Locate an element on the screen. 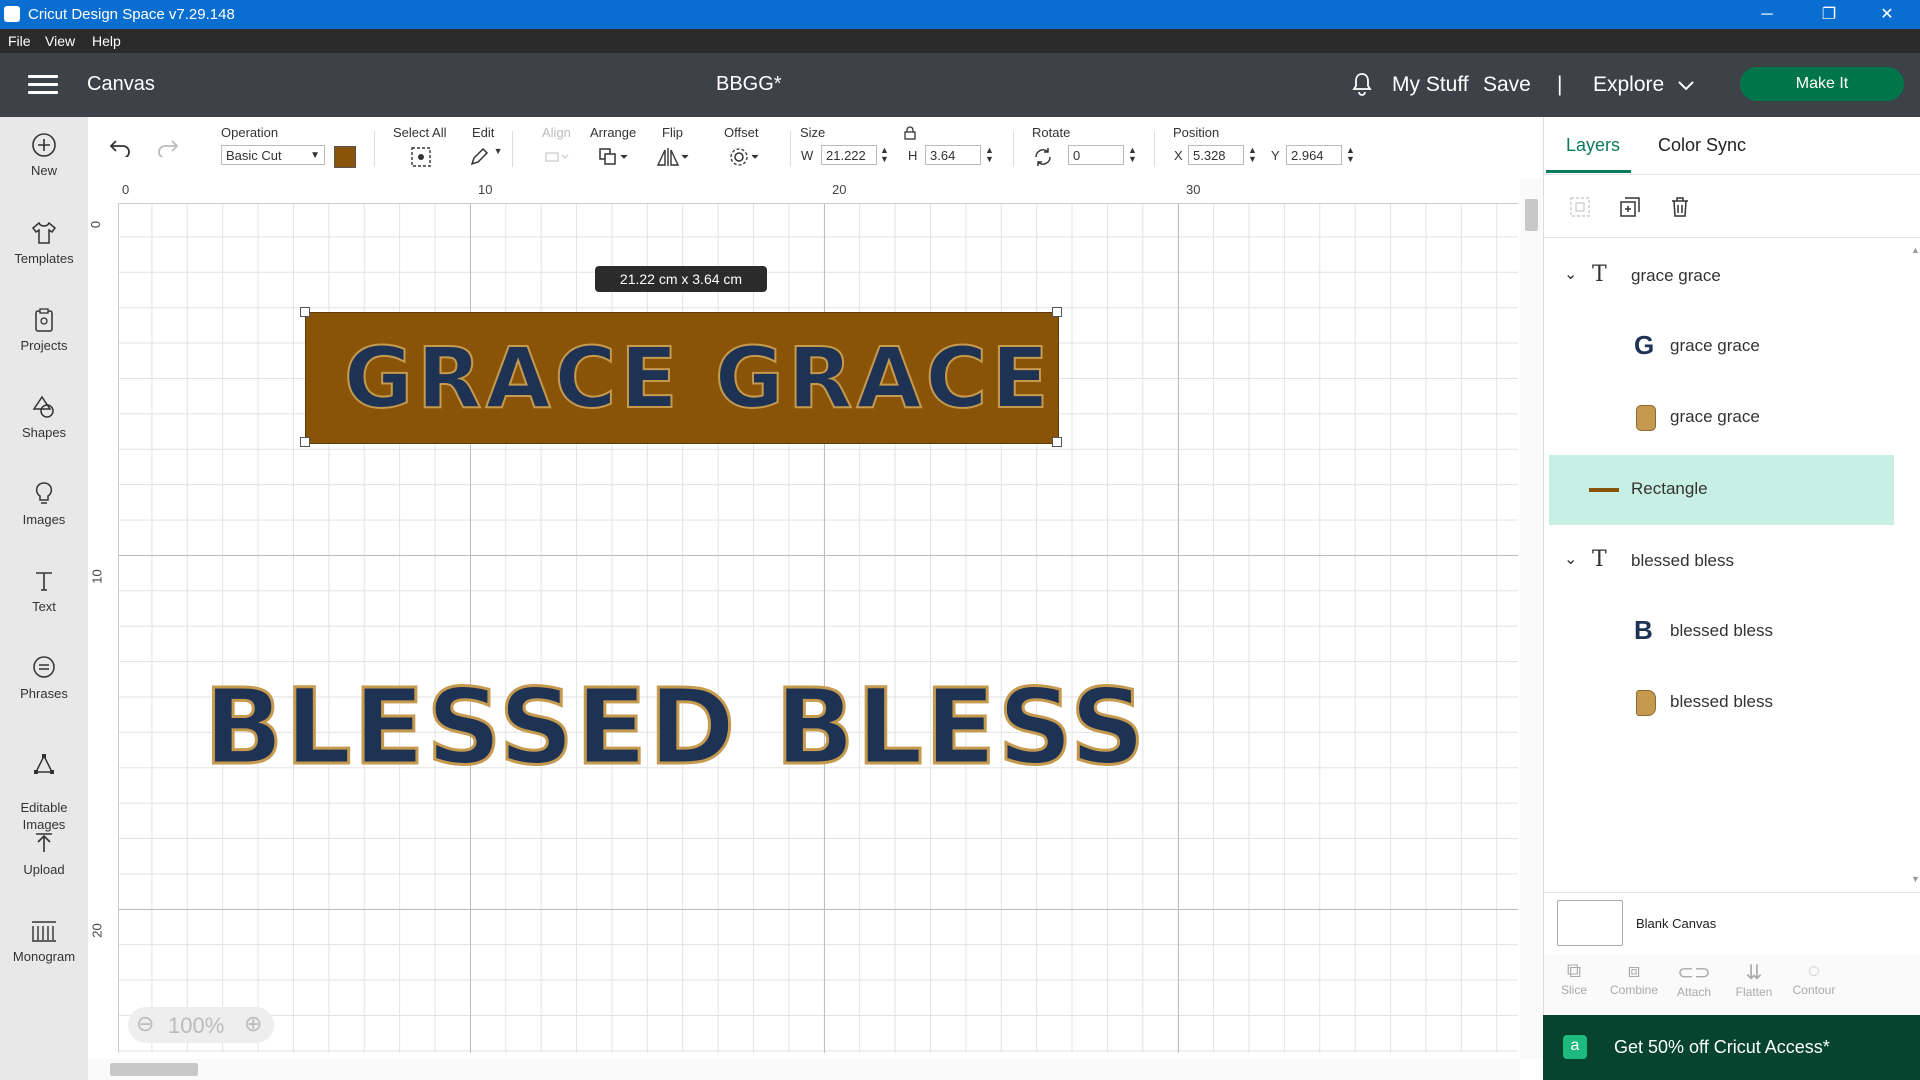  layer-rectangle: Rectangle is located at coordinates (1721, 490).